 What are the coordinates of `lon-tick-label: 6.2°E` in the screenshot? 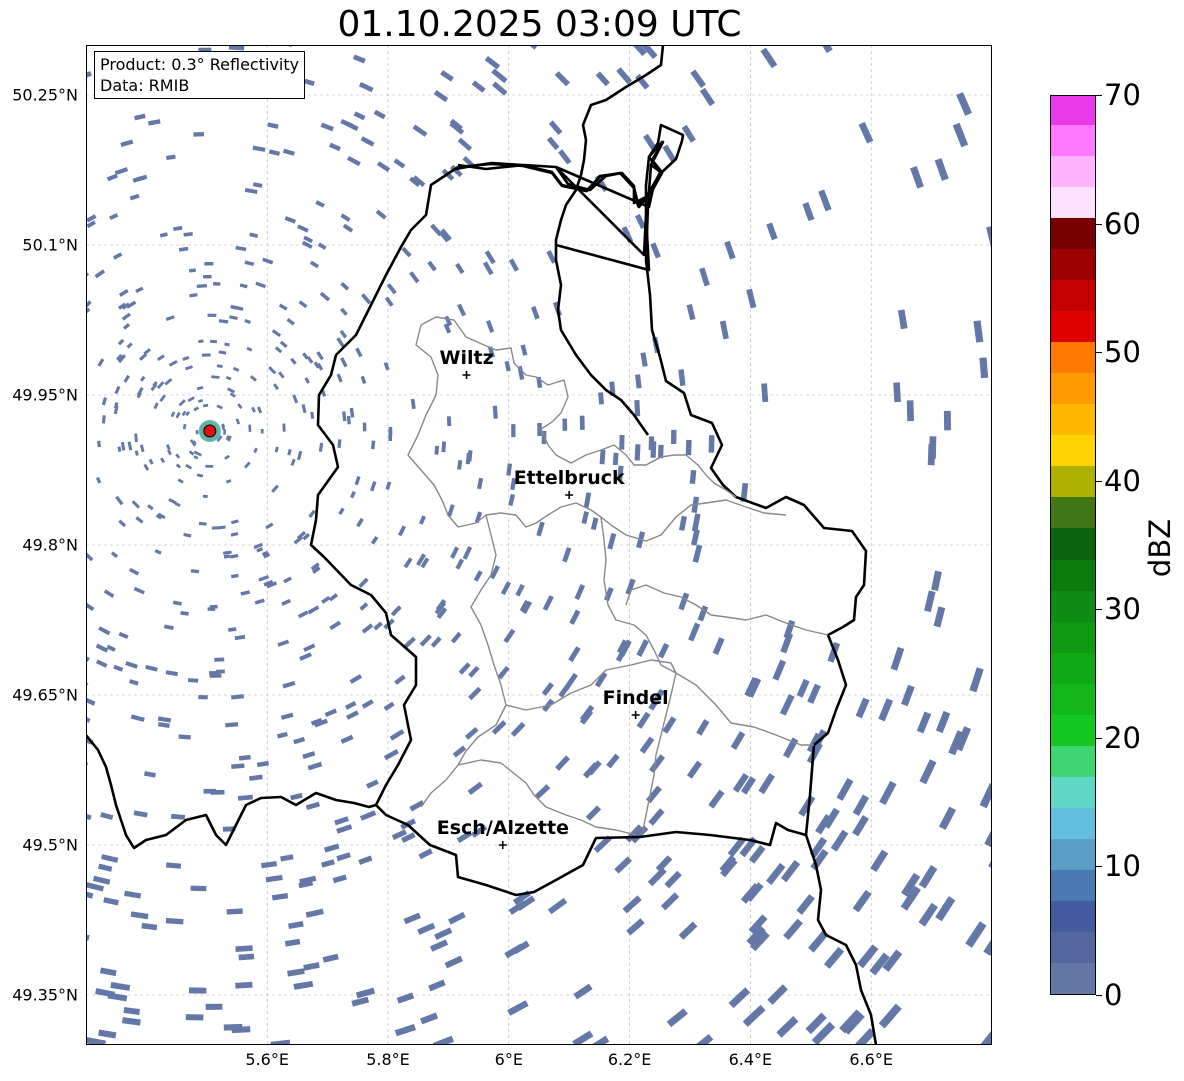 It's located at (629, 1059).